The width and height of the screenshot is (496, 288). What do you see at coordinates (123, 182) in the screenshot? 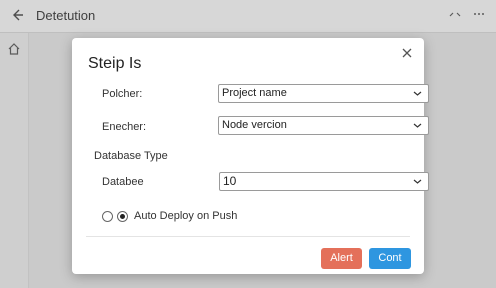
I see `field-label-database: Databee` at bounding box center [123, 182].